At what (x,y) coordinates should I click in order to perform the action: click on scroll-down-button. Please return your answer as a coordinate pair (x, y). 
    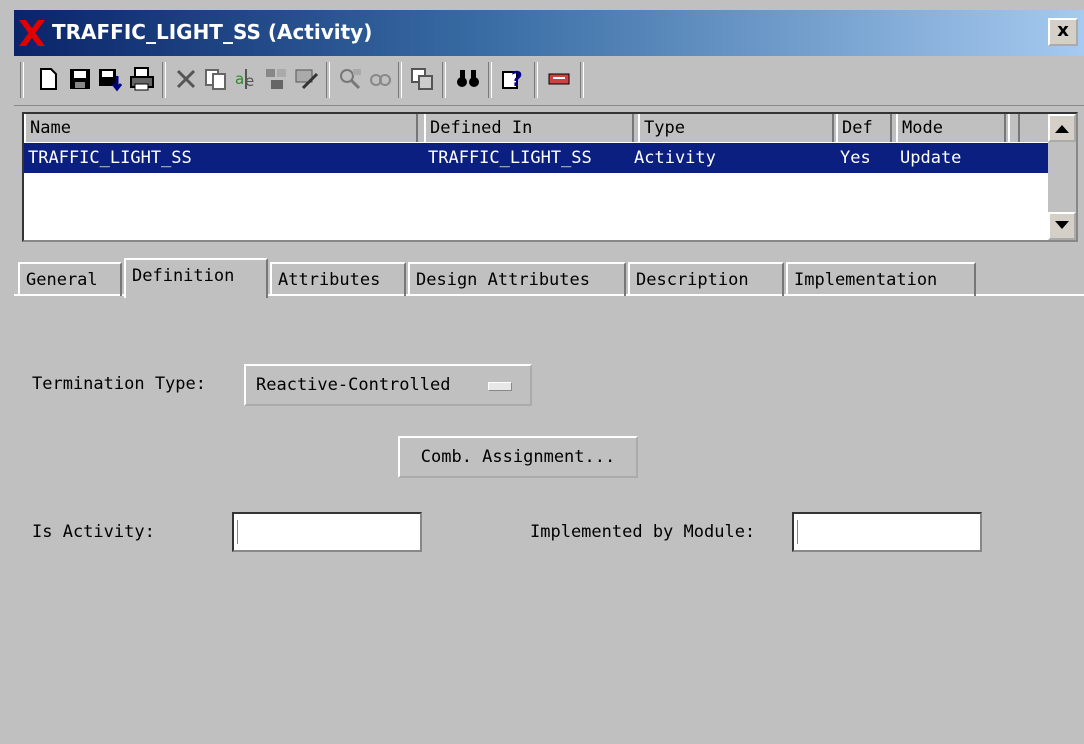
    Looking at the image, I should click on (1062, 226).